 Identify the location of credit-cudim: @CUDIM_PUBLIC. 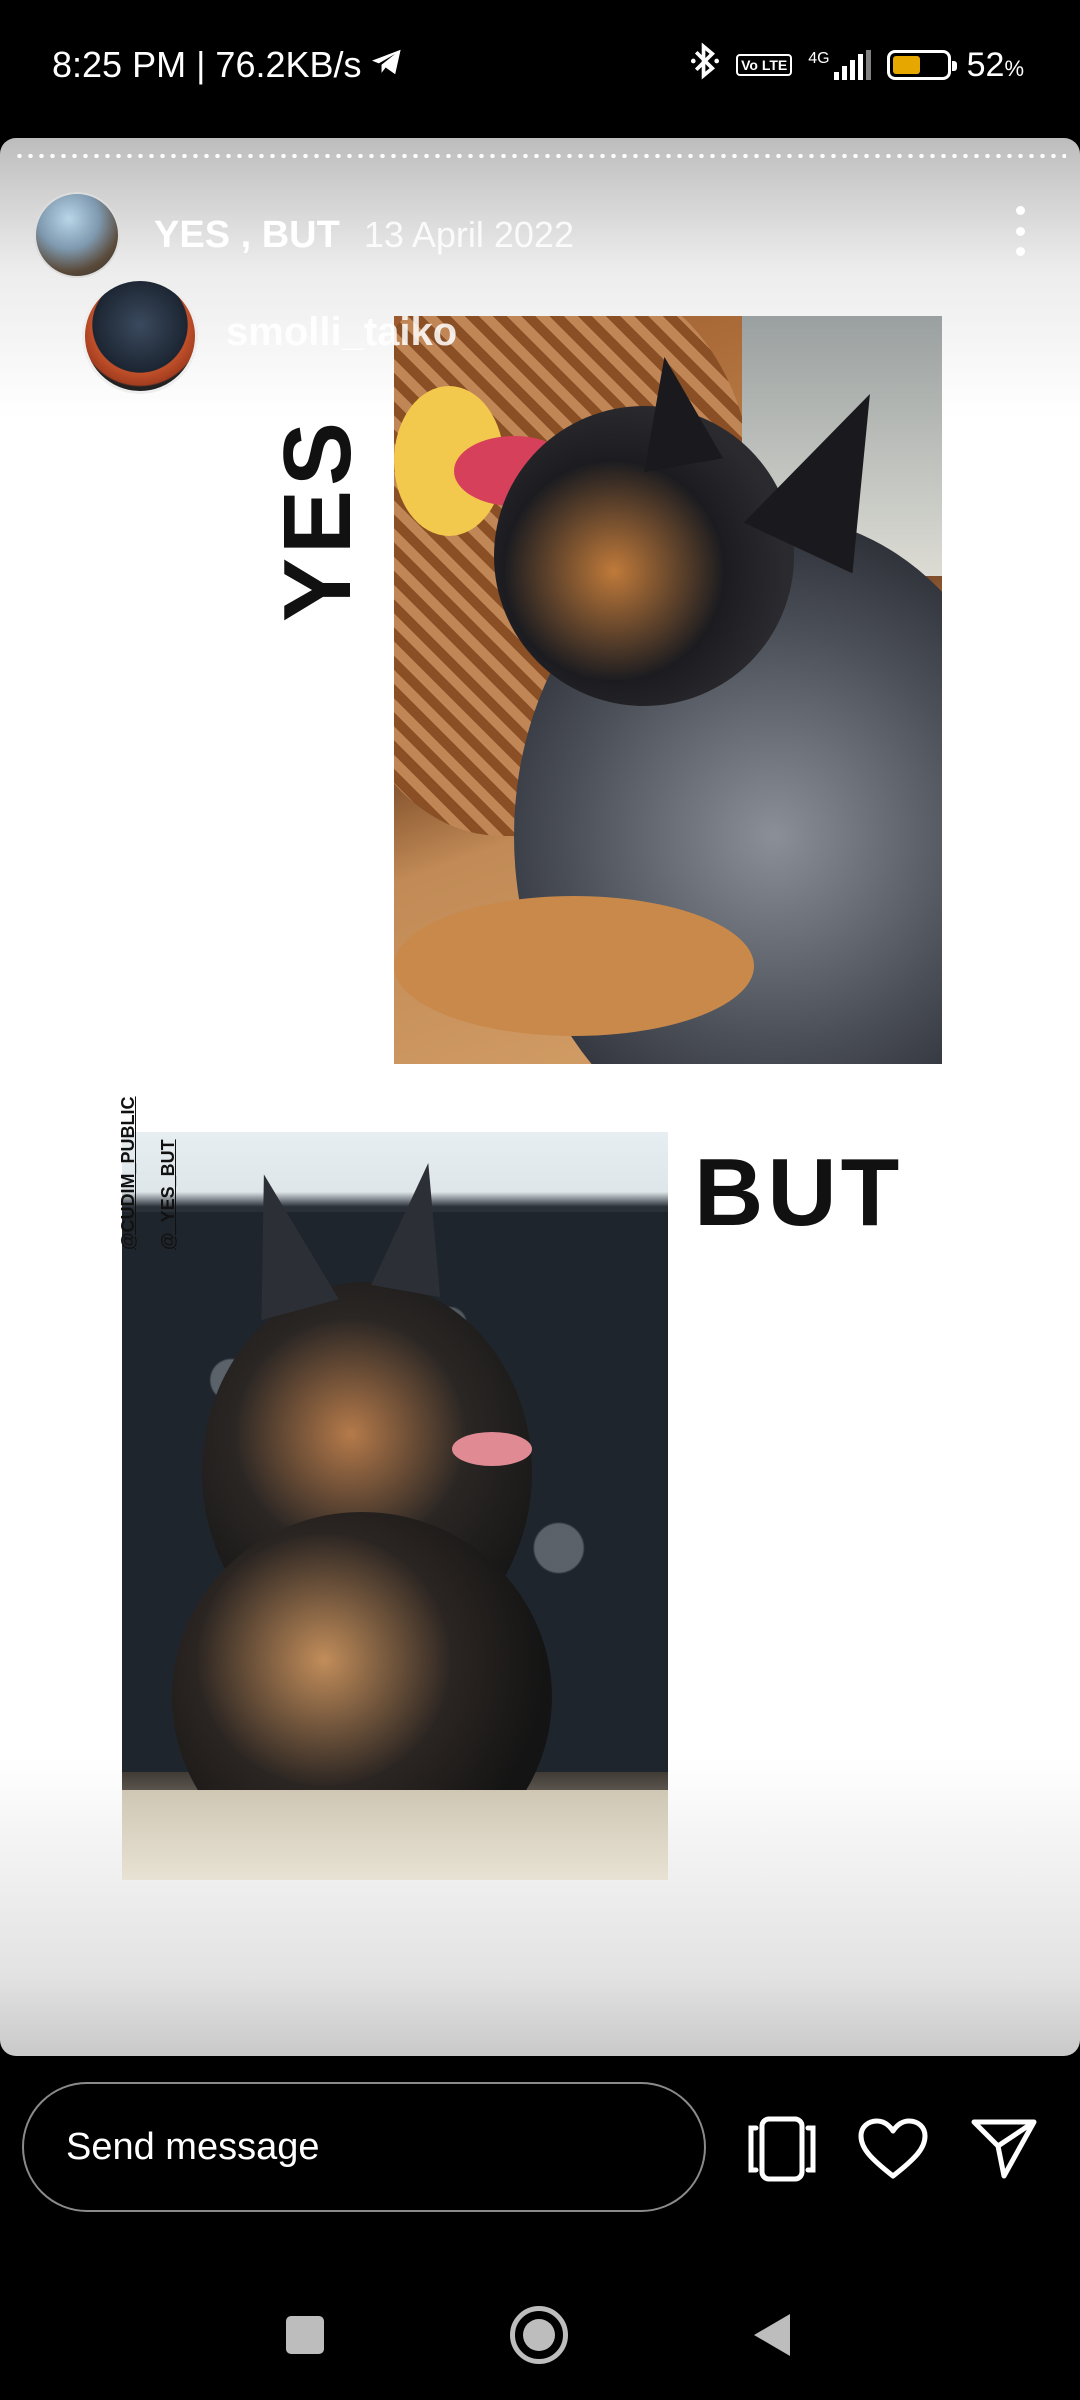
(128, 1173).